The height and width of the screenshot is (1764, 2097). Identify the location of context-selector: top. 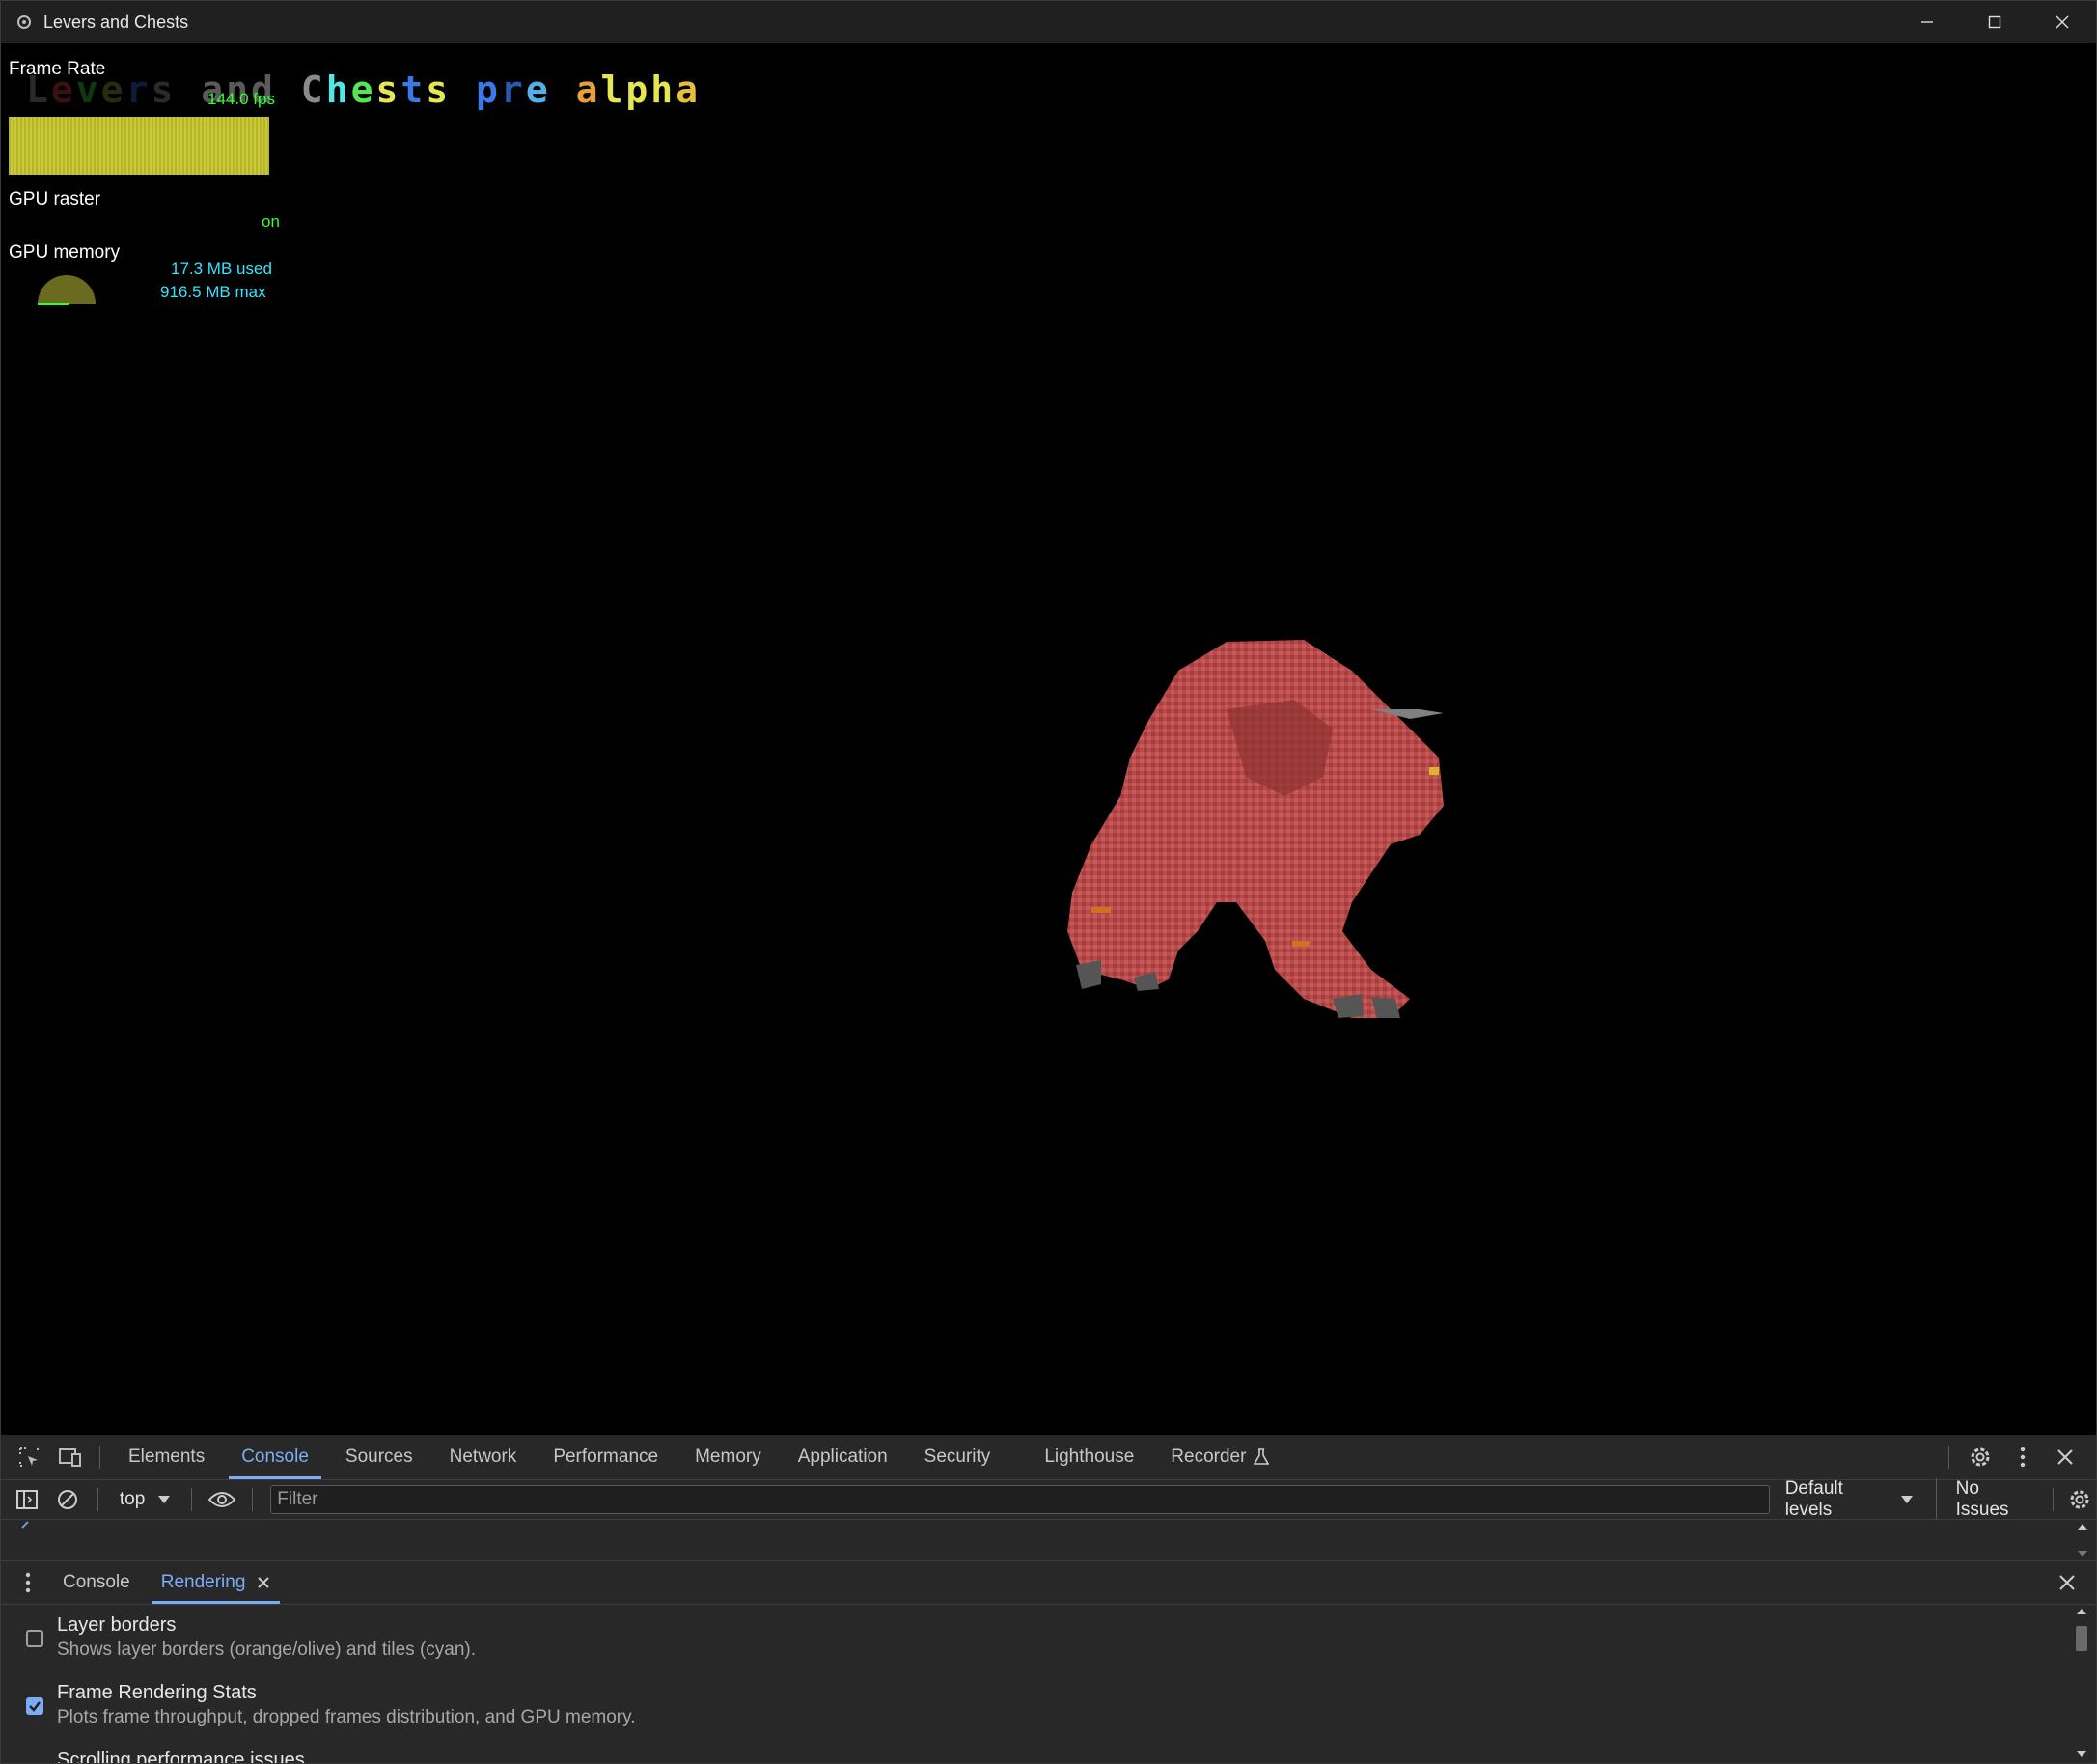
(144, 1499).